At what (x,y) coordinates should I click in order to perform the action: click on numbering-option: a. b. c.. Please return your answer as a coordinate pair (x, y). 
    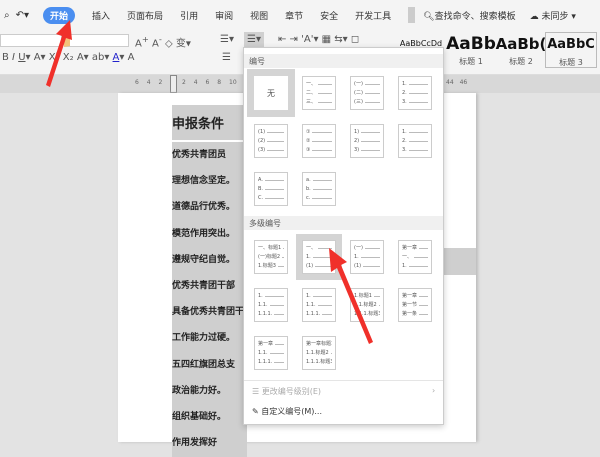
    Looking at the image, I should click on (319, 189).